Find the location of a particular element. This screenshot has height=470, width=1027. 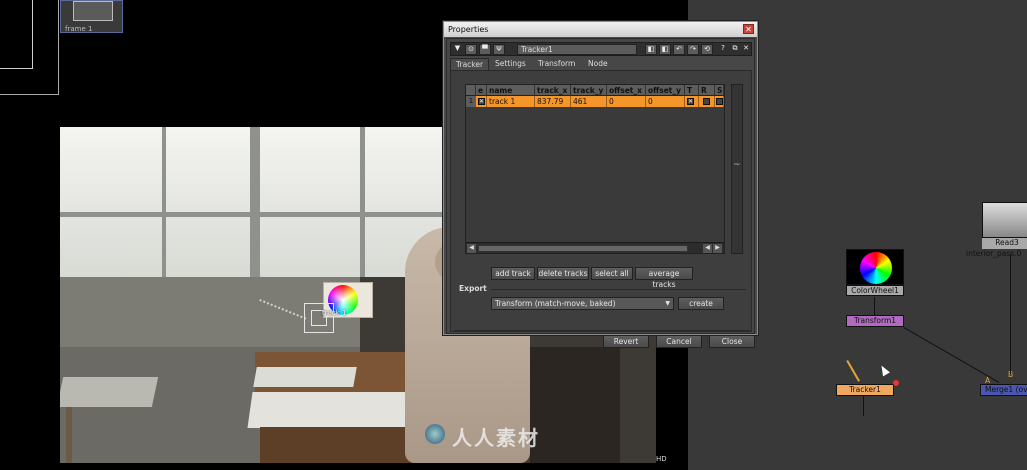

r-checkbox is located at coordinates (706, 101).